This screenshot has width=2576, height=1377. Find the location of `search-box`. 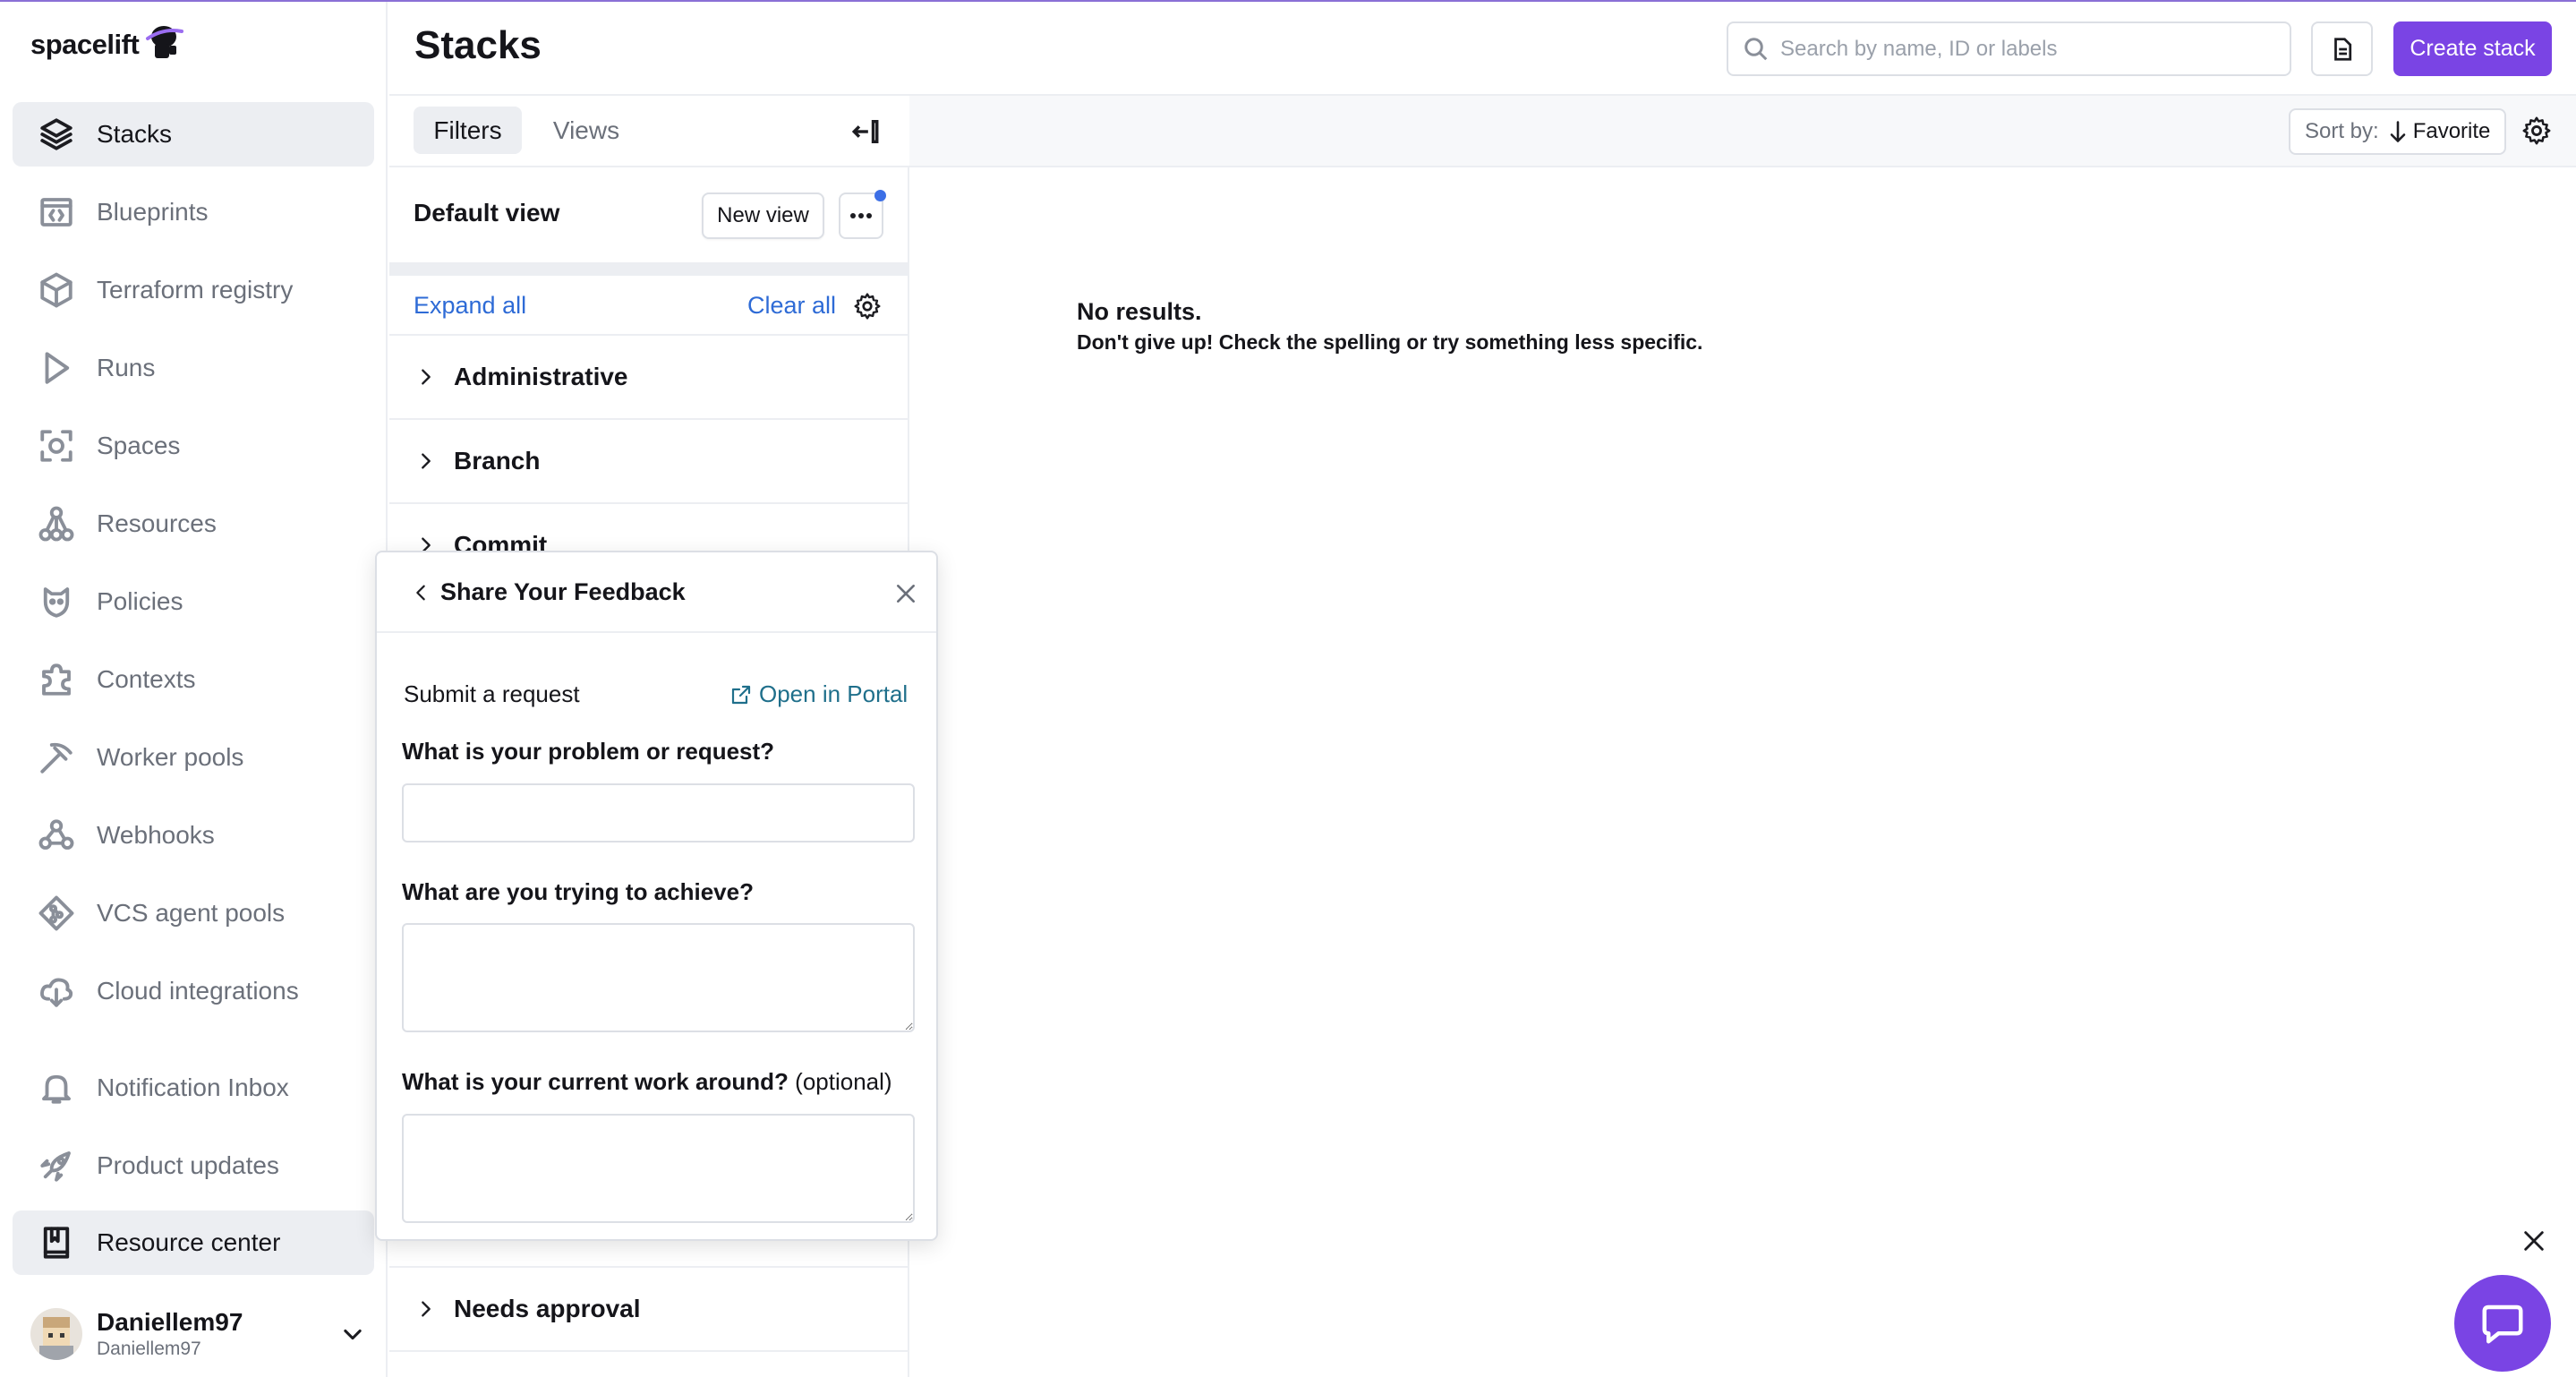

search-box is located at coordinates (2009, 48).